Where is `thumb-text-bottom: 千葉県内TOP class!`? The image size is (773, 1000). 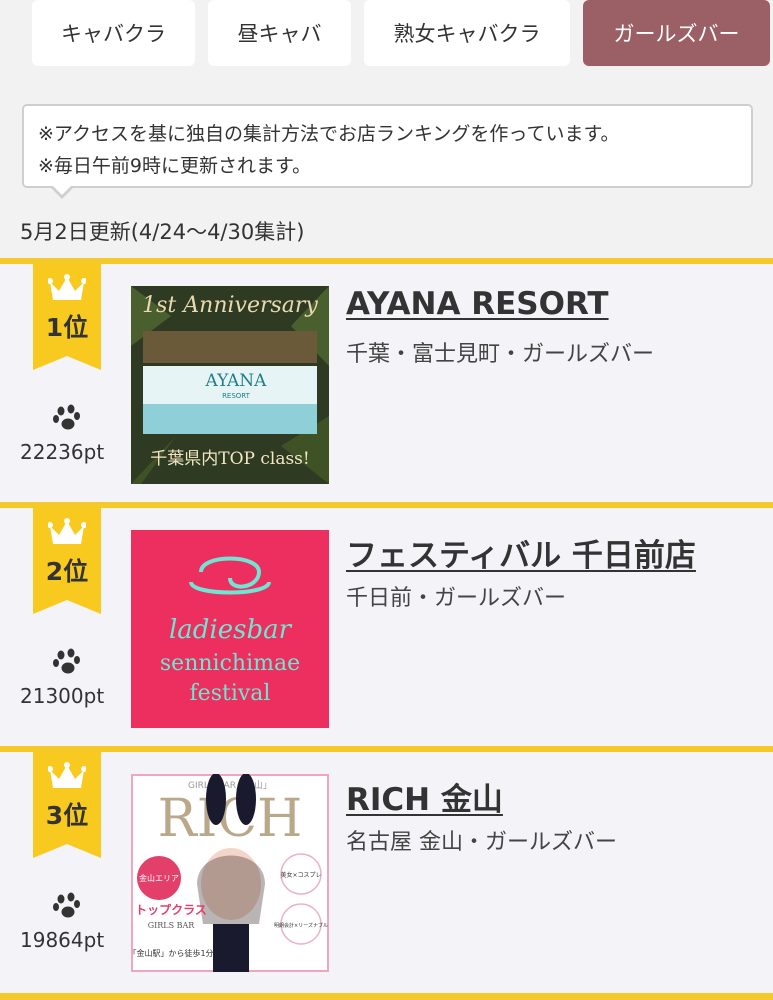
thumb-text-bottom: 千葉県内TOP class! is located at coordinates (230, 459).